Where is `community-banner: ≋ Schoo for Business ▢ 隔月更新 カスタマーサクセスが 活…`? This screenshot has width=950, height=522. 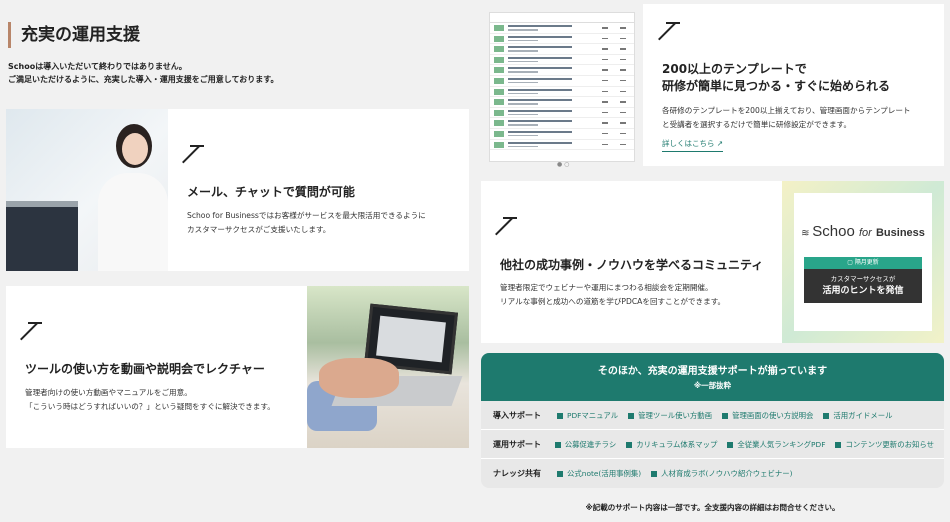 community-banner: ≋ Schoo for Business ▢ 隔月更新 カスタマーサクセスが 活… is located at coordinates (863, 262).